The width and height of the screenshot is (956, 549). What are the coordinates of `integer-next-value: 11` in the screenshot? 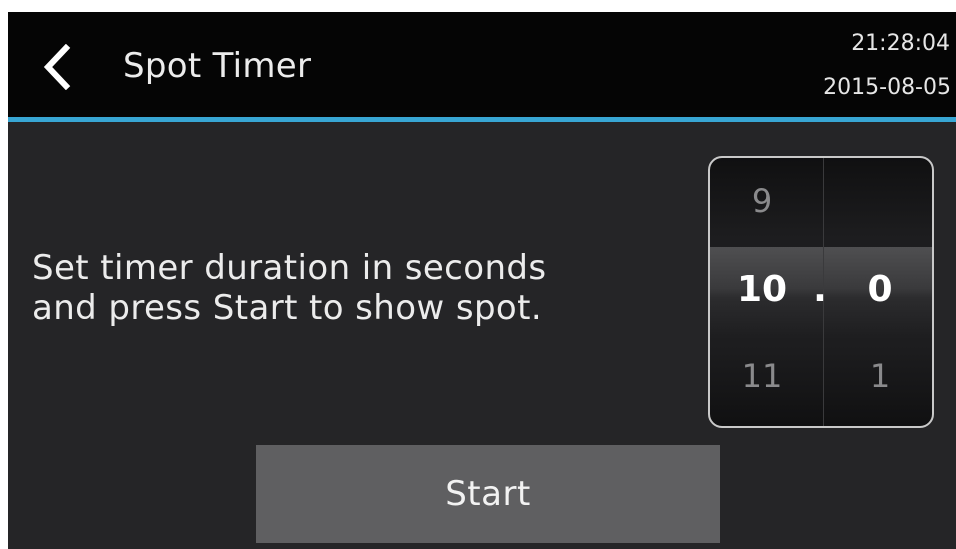 It's located at (762, 376).